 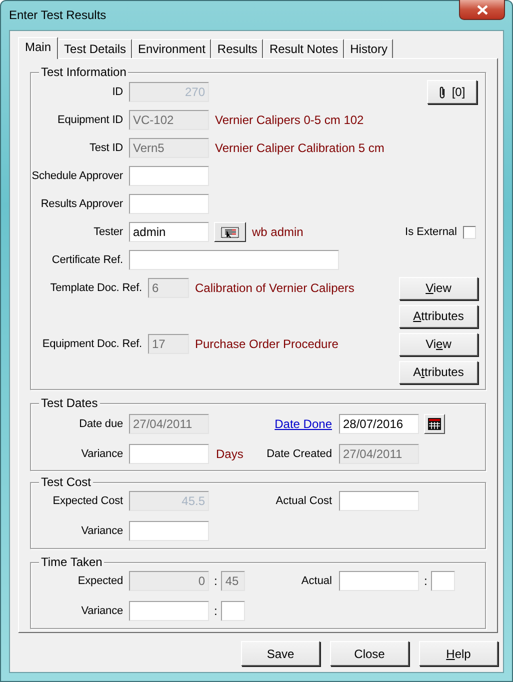 I want to click on group-title: Test Dates, so click(x=69, y=403).